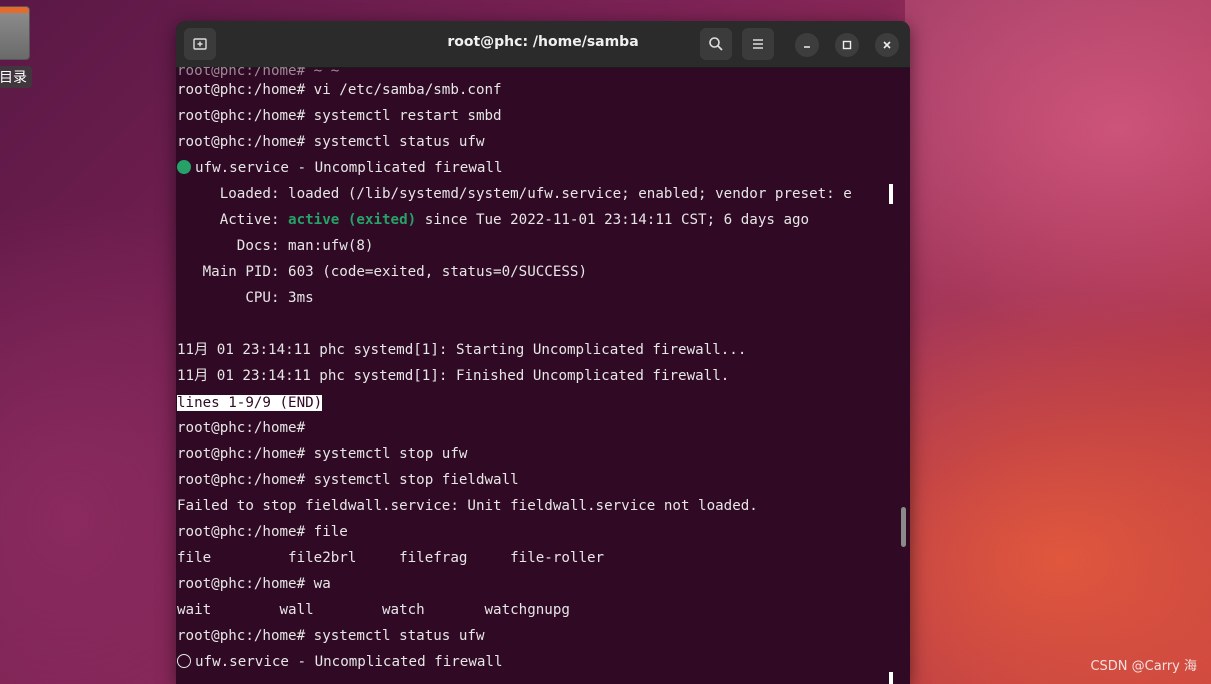 This screenshot has height=684, width=1211. Describe the element at coordinates (339, 90) in the screenshot. I see `terminal-line: root@phc:/home# vi /etc/samba/smb.conf` at that location.